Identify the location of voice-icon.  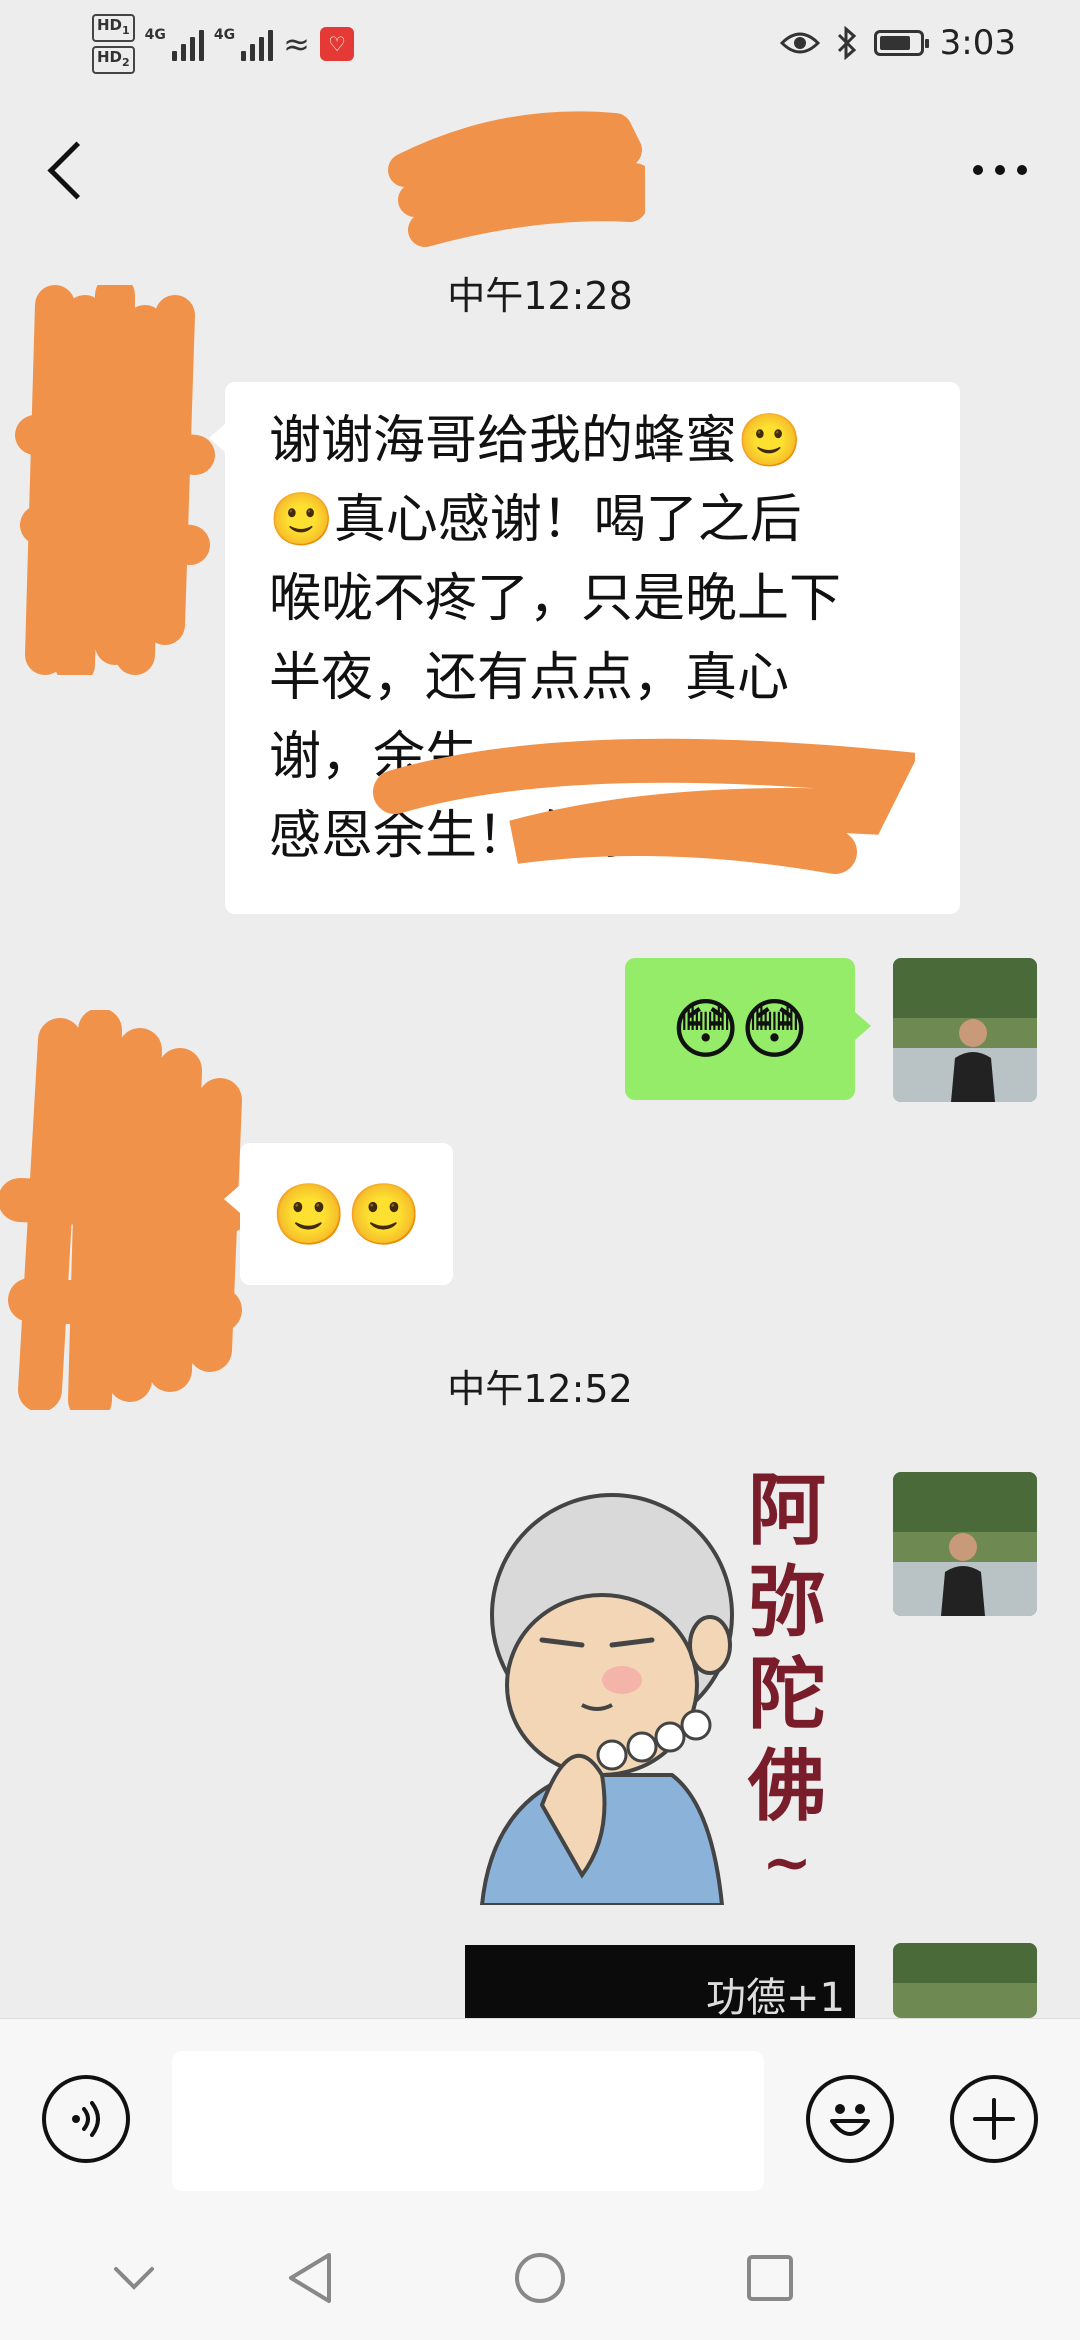
(86, 2119).